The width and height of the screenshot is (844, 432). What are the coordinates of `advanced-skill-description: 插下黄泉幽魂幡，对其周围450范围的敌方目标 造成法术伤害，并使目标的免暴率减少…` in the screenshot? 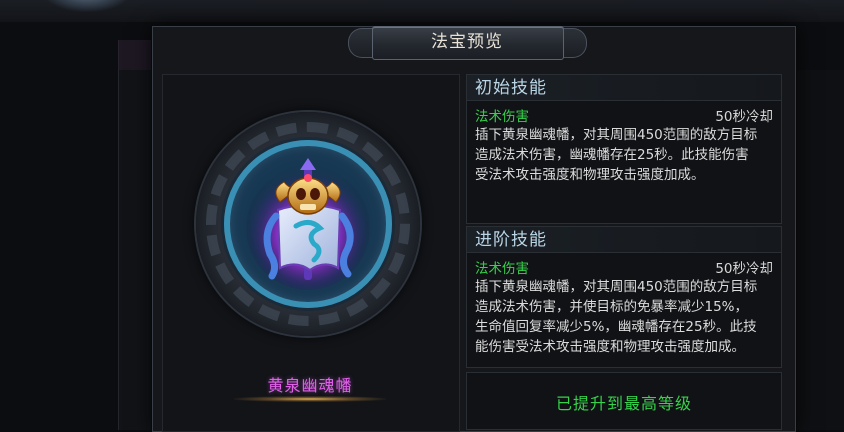 It's located at (624, 317).